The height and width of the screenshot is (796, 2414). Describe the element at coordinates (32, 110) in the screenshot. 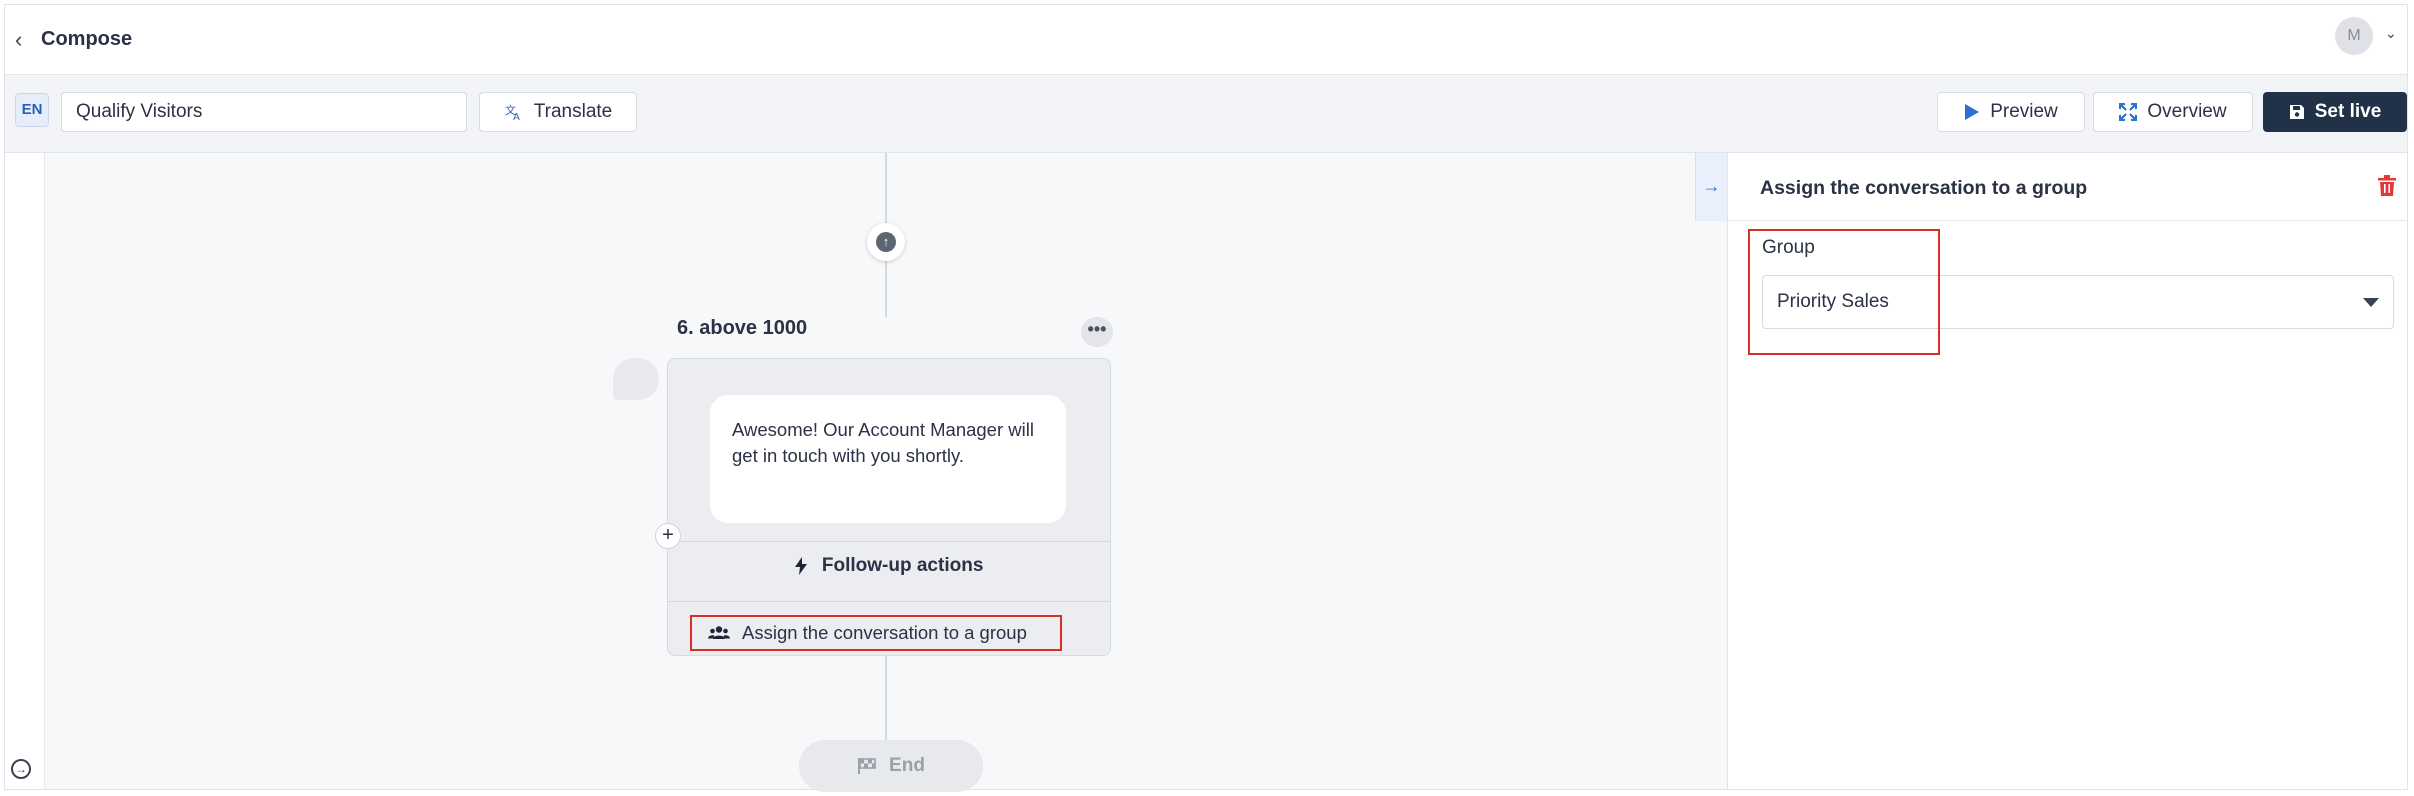

I see `language-badge: EN` at that location.